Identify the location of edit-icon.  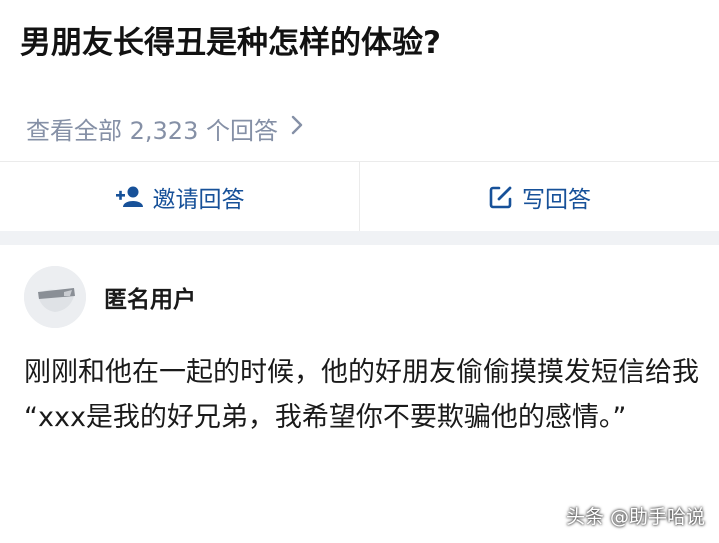
(501, 197).